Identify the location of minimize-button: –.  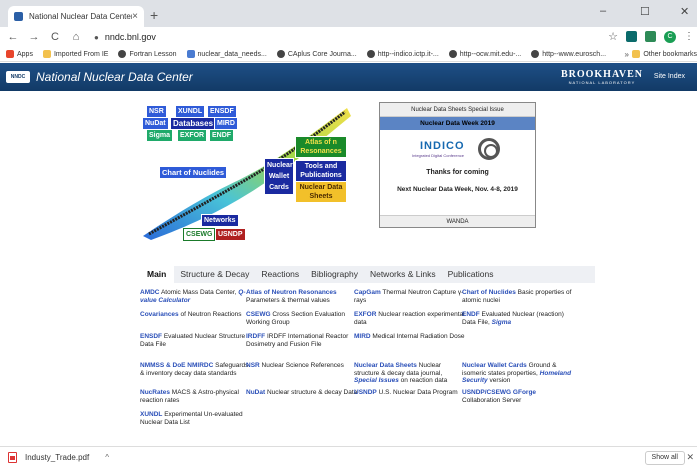
(603, 11).